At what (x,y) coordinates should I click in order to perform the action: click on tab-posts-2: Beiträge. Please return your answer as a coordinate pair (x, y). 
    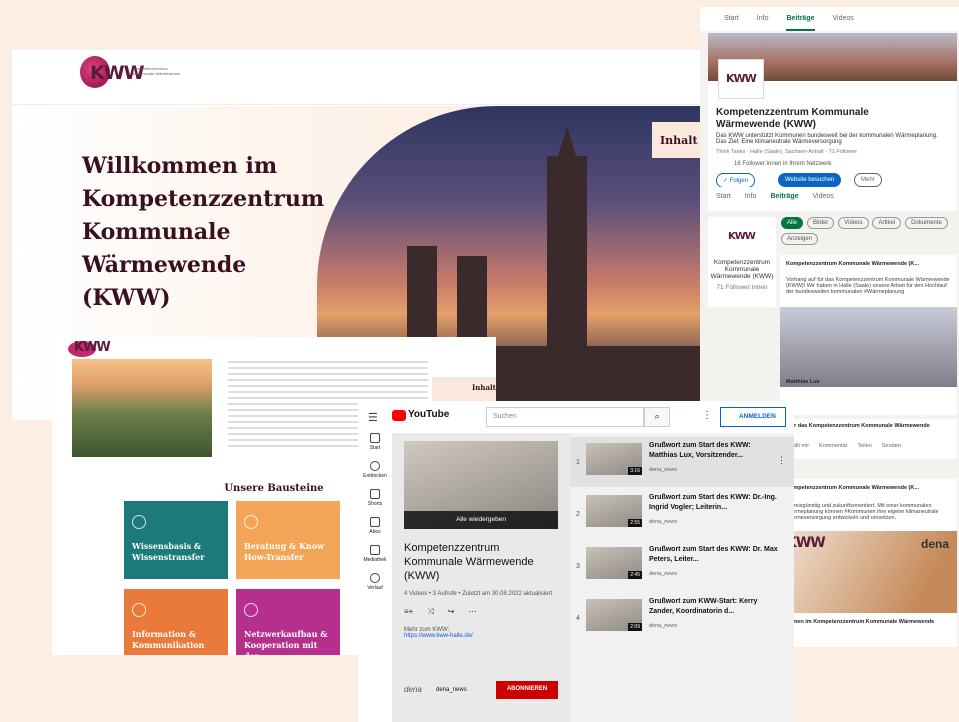
    Looking at the image, I should click on (784, 201).